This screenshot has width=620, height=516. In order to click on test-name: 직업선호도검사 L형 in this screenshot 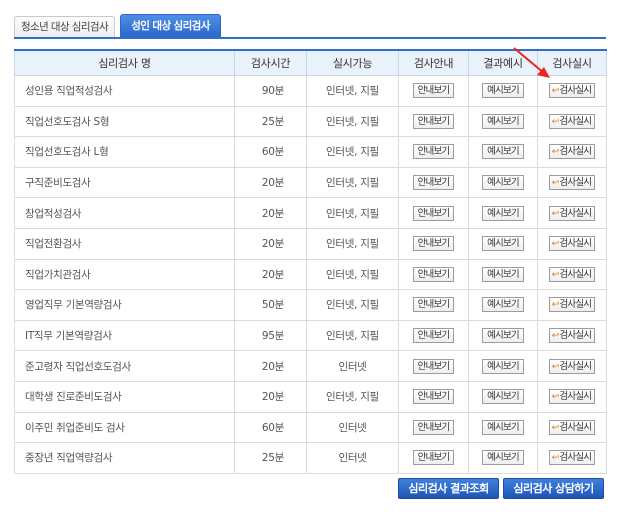, I will do `click(124, 152)`.